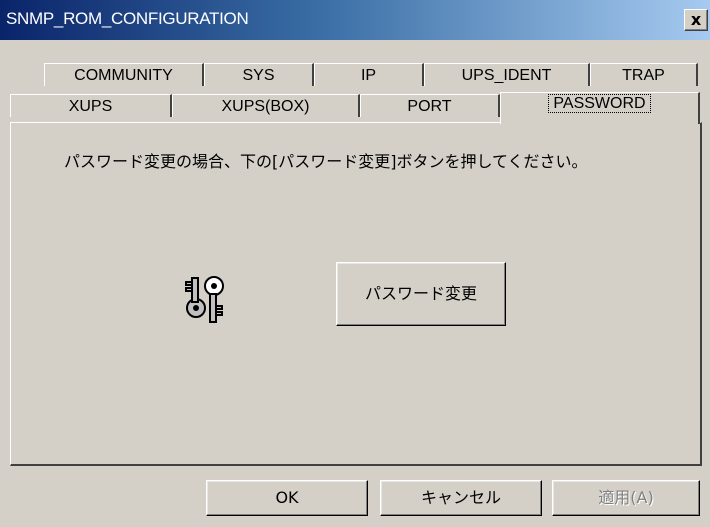 The height and width of the screenshot is (527, 710). I want to click on close-button: x, so click(696, 20).